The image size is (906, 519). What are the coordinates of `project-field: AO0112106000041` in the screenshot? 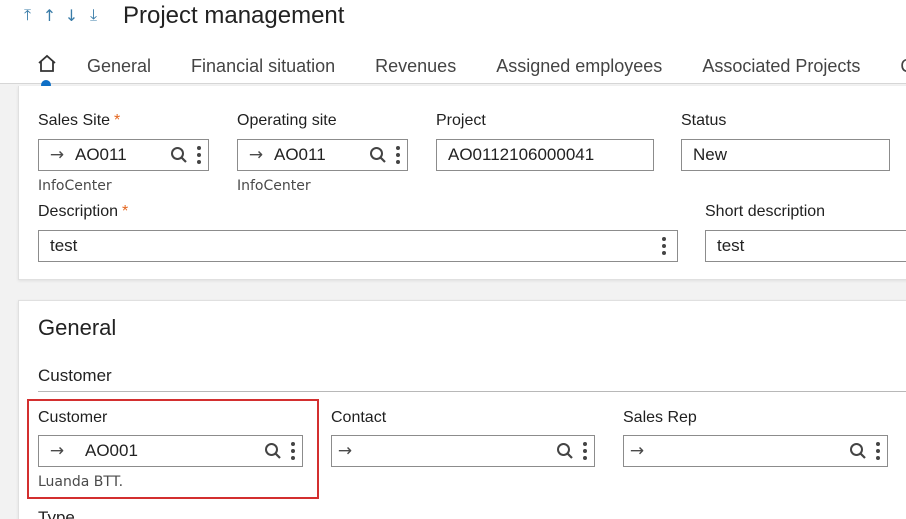 It's located at (545, 155).